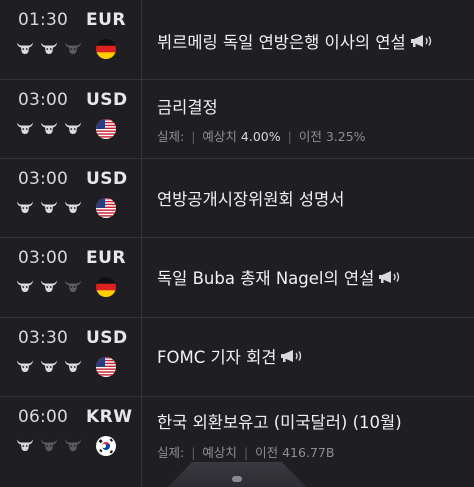  Describe the element at coordinates (281, 42) in the screenshot. I see `event-title-text: 뷔르메링 독일 연방은행 이사의 연설` at that location.